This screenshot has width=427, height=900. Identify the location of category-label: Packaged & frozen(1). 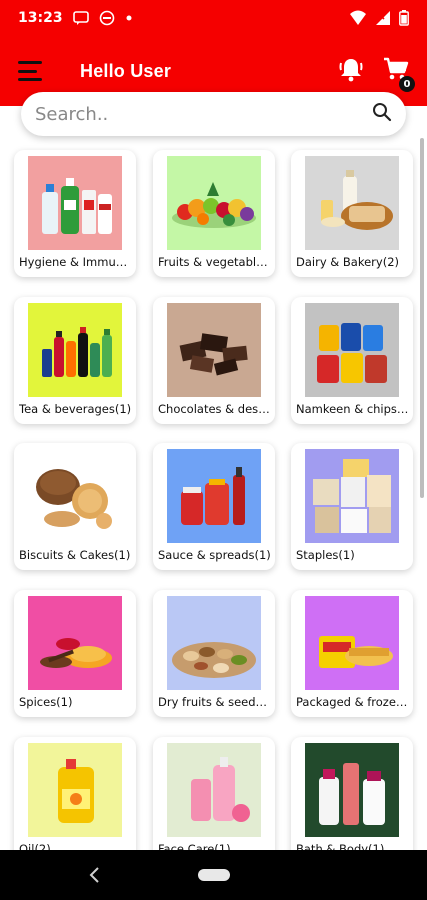
(352, 702).